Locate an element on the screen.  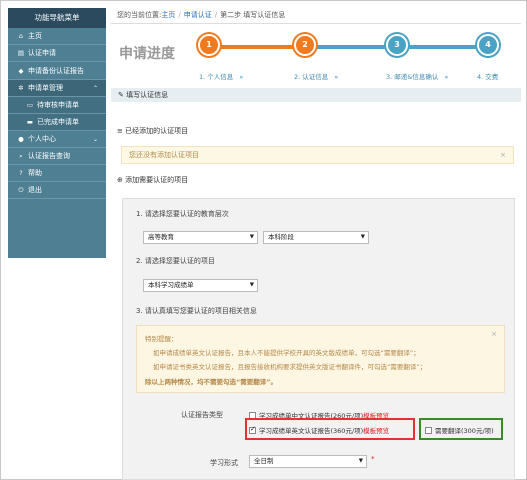
education-stage-select: 本科阶段 ▼ is located at coordinates (316, 237).